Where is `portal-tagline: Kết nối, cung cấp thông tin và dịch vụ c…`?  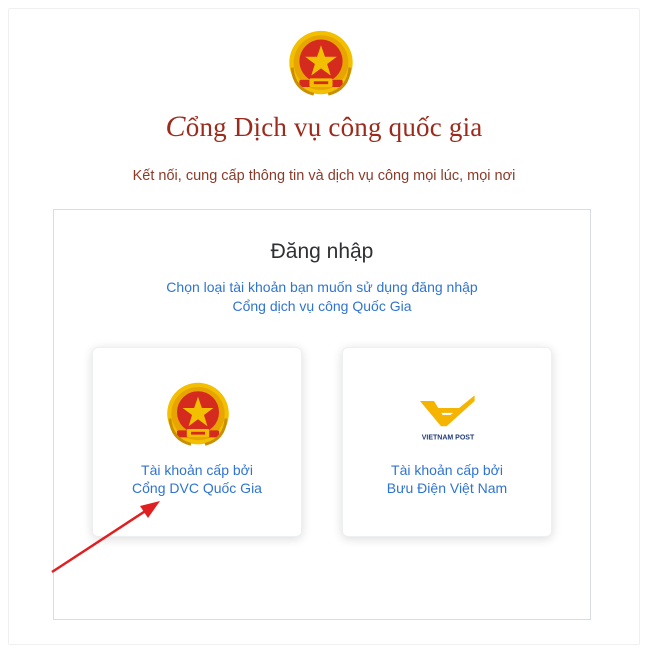 portal-tagline: Kết nối, cung cấp thông tin và dịch vụ c… is located at coordinates (324, 176).